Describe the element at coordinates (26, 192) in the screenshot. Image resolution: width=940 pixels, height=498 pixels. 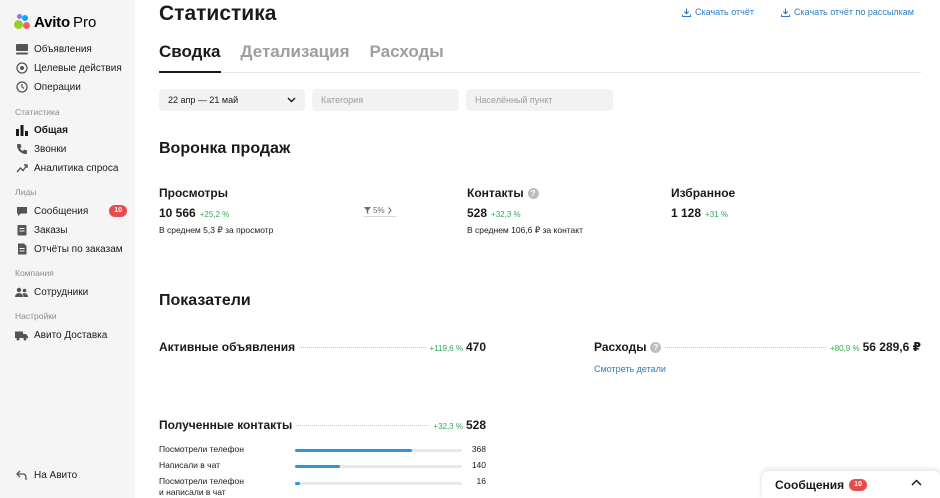
I see `section-label-leads: Лиды` at that location.